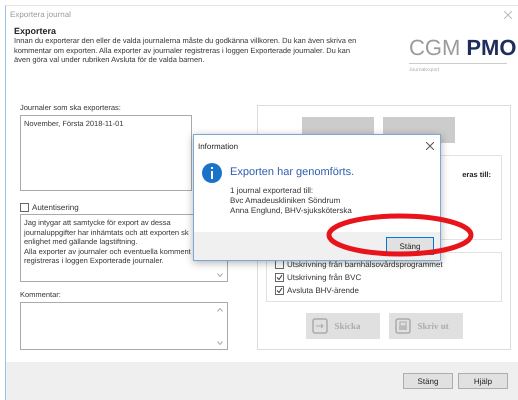 Image resolution: width=518 pixels, height=400 pixels. I want to click on dialog-text-line: 1 journal exporterad till:, so click(272, 191).